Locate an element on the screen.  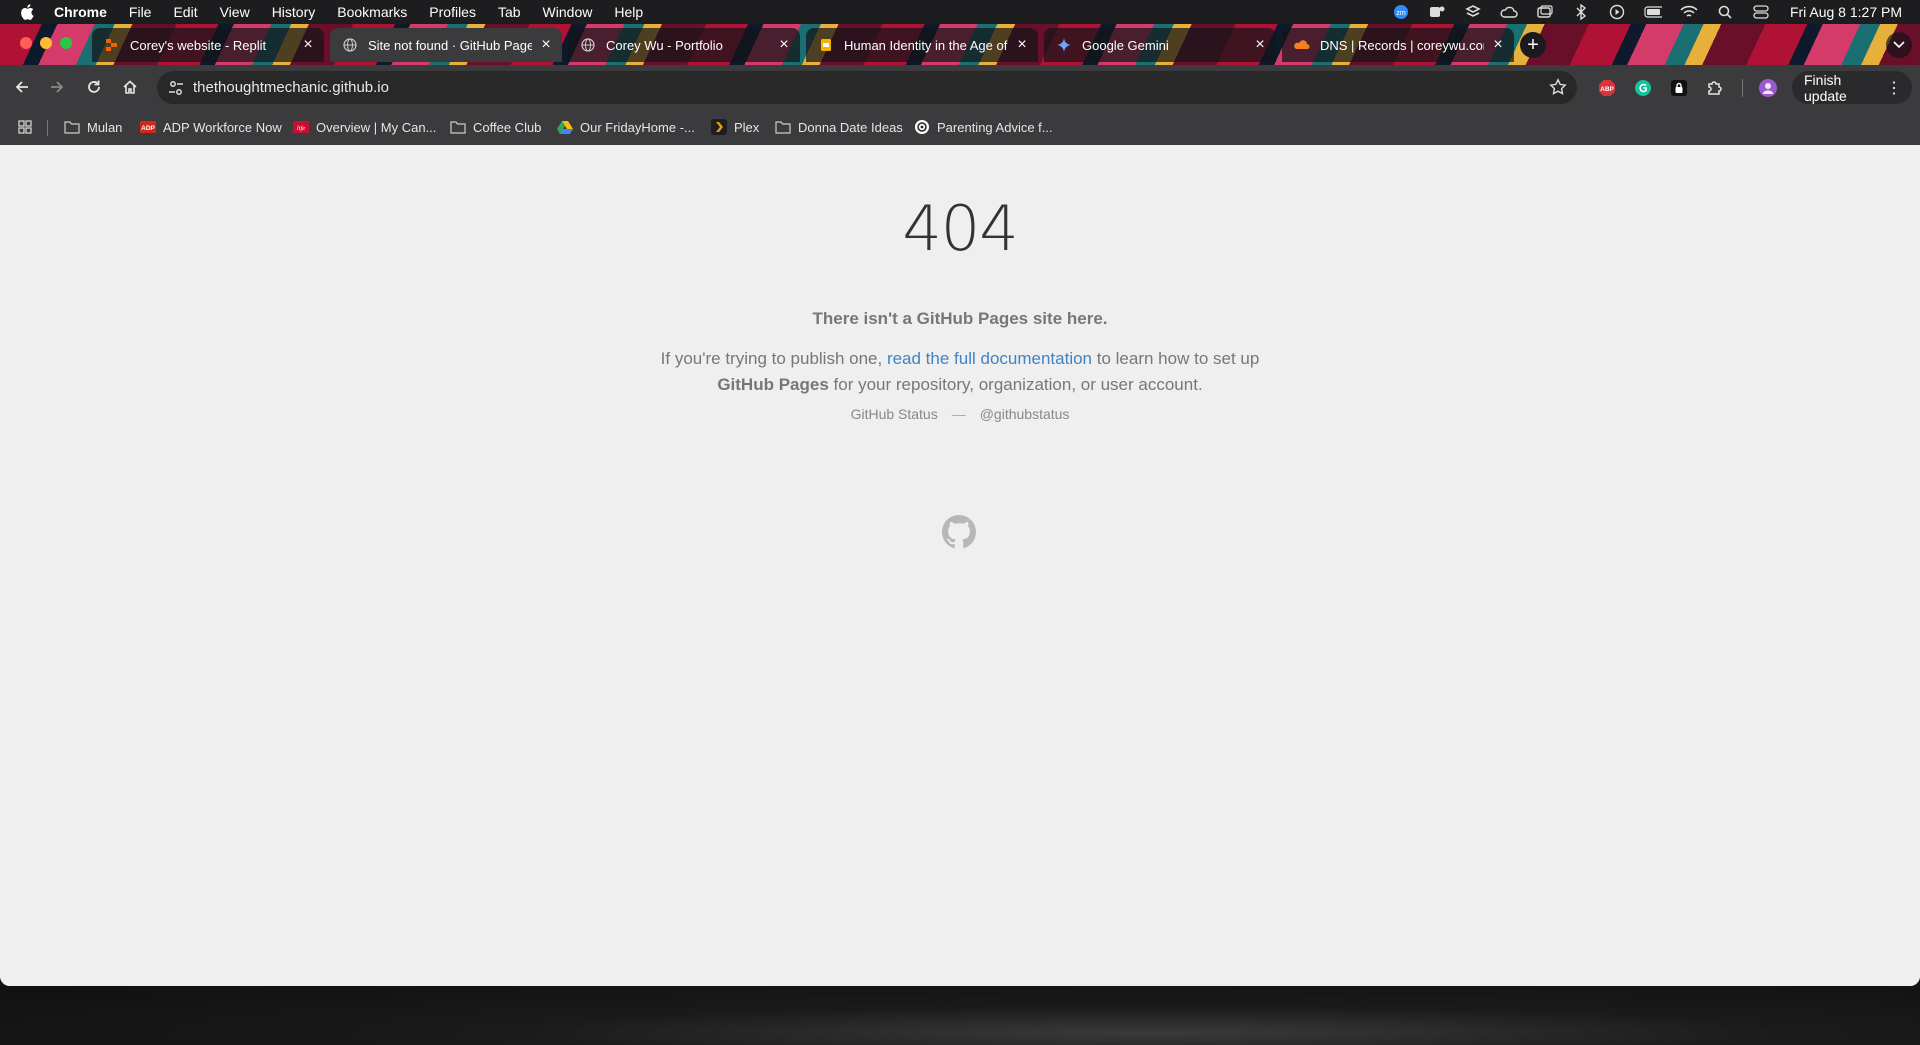
tab-dns-records: DNS | Records | coreywu.com × is located at coordinates (1398, 45).